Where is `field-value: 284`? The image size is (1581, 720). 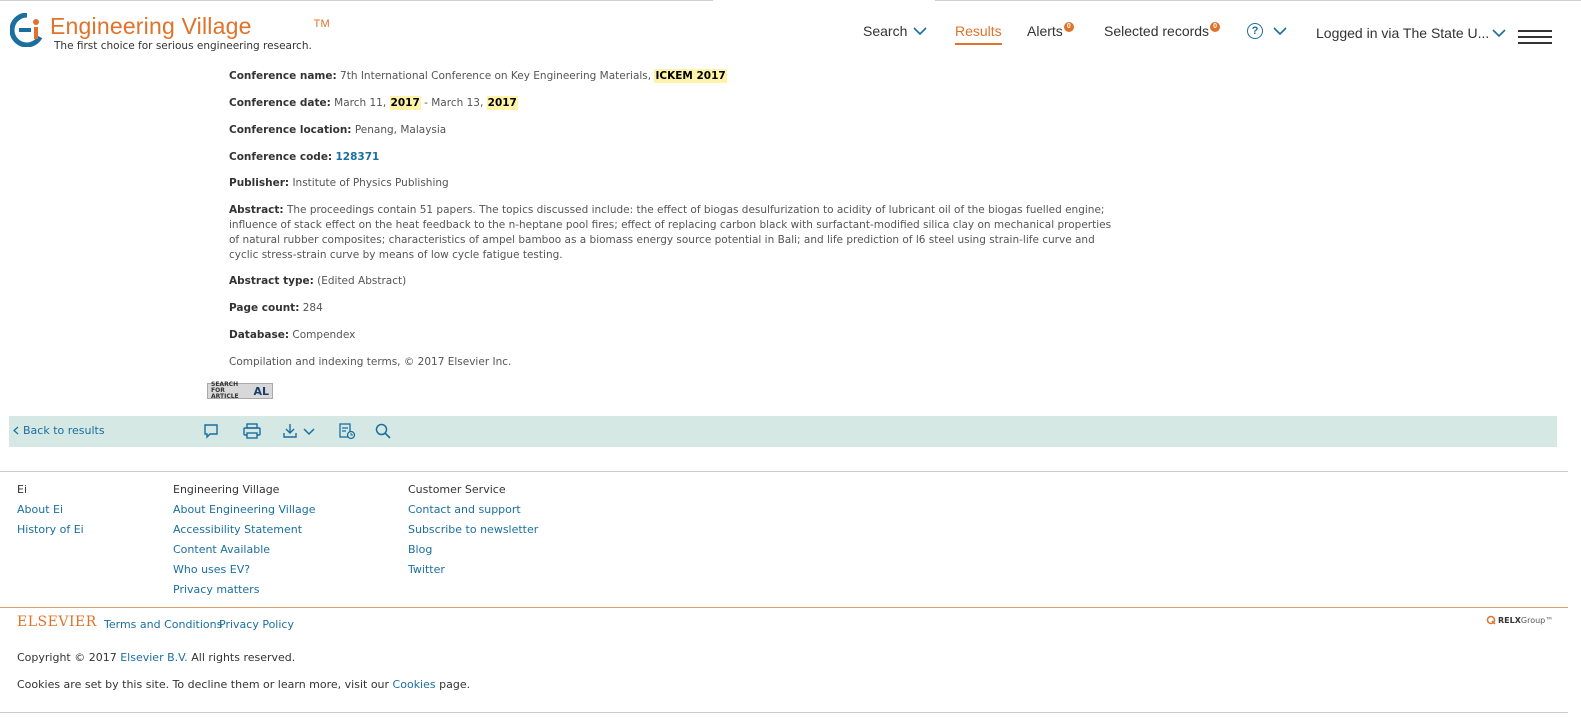
field-value: 284 is located at coordinates (312, 308).